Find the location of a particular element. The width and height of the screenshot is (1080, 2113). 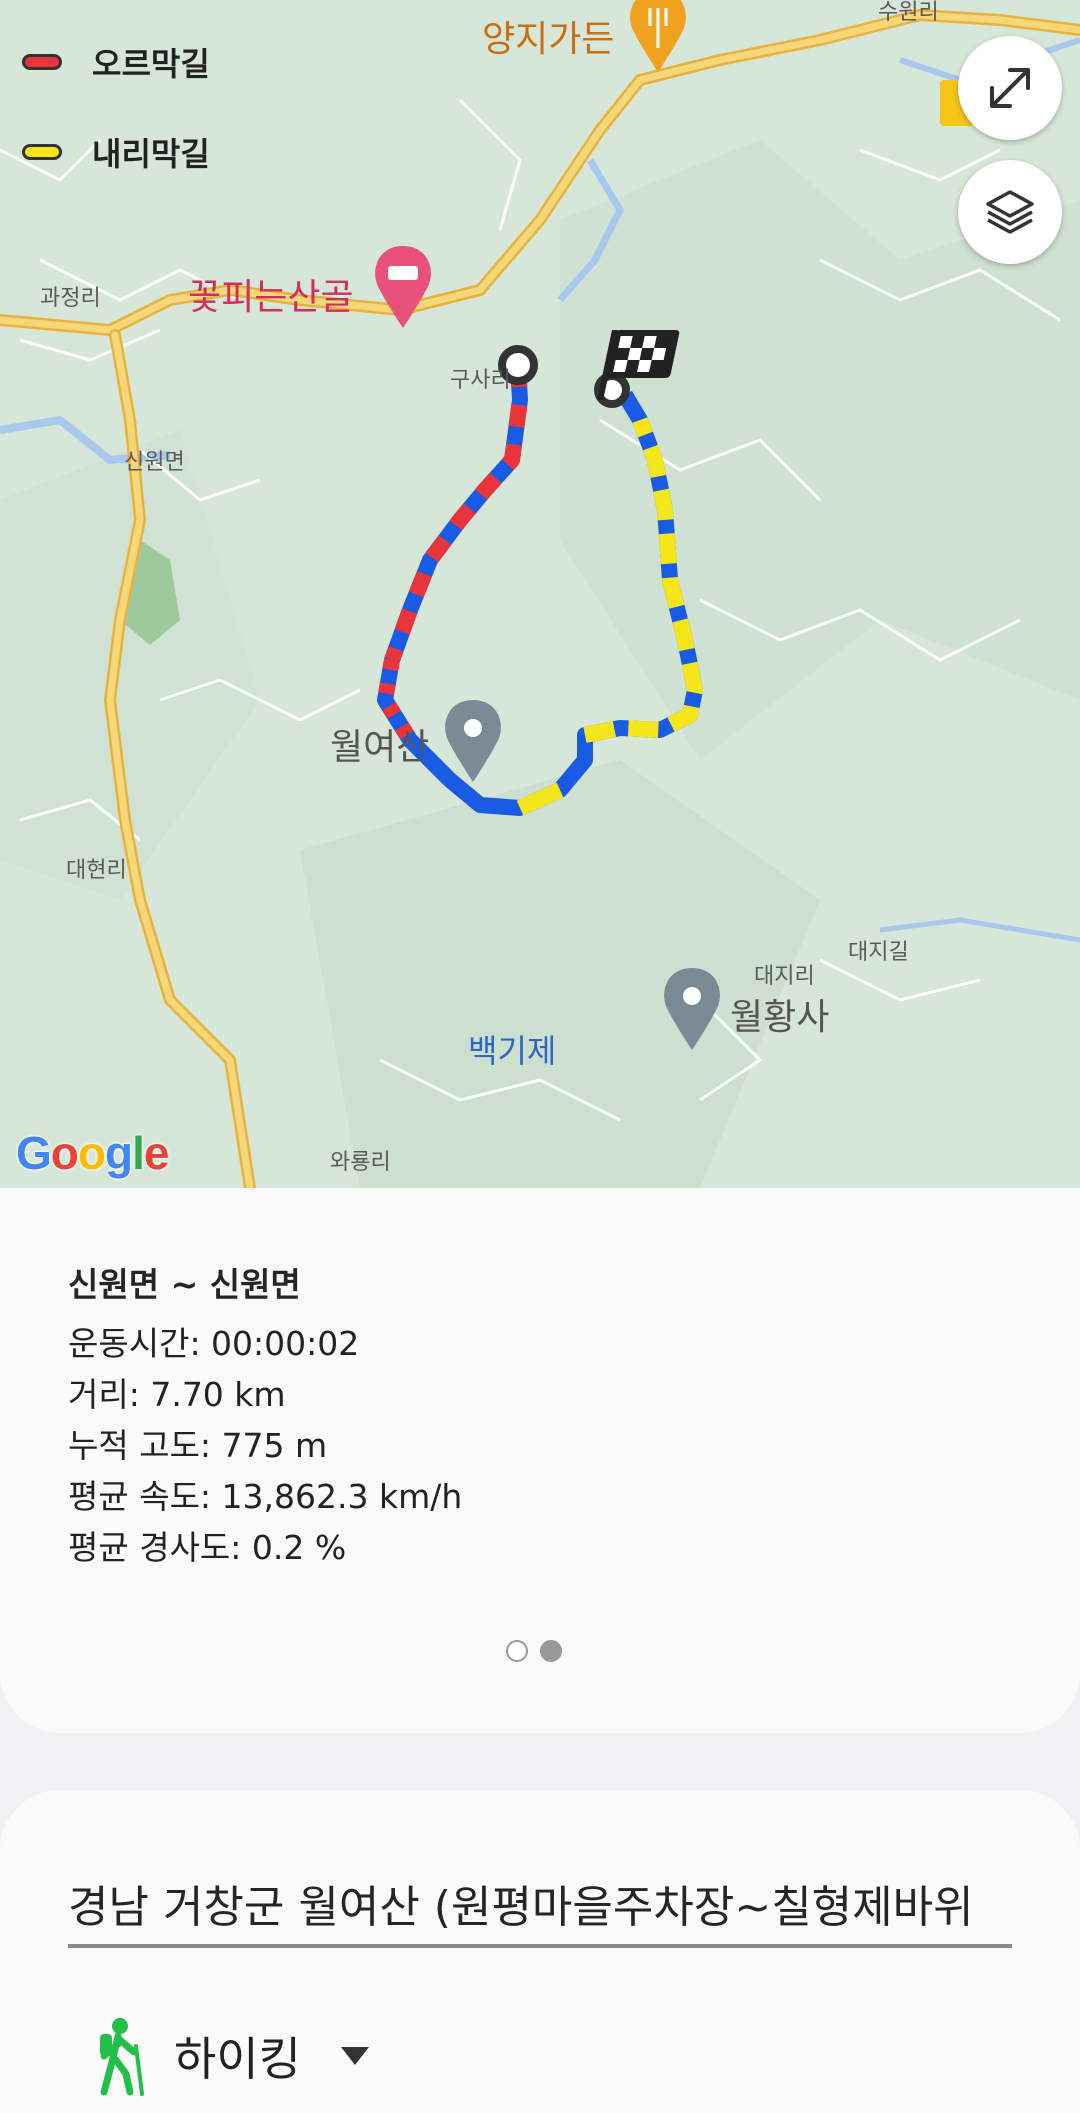

place-label: 대지리 is located at coordinates (784, 976).